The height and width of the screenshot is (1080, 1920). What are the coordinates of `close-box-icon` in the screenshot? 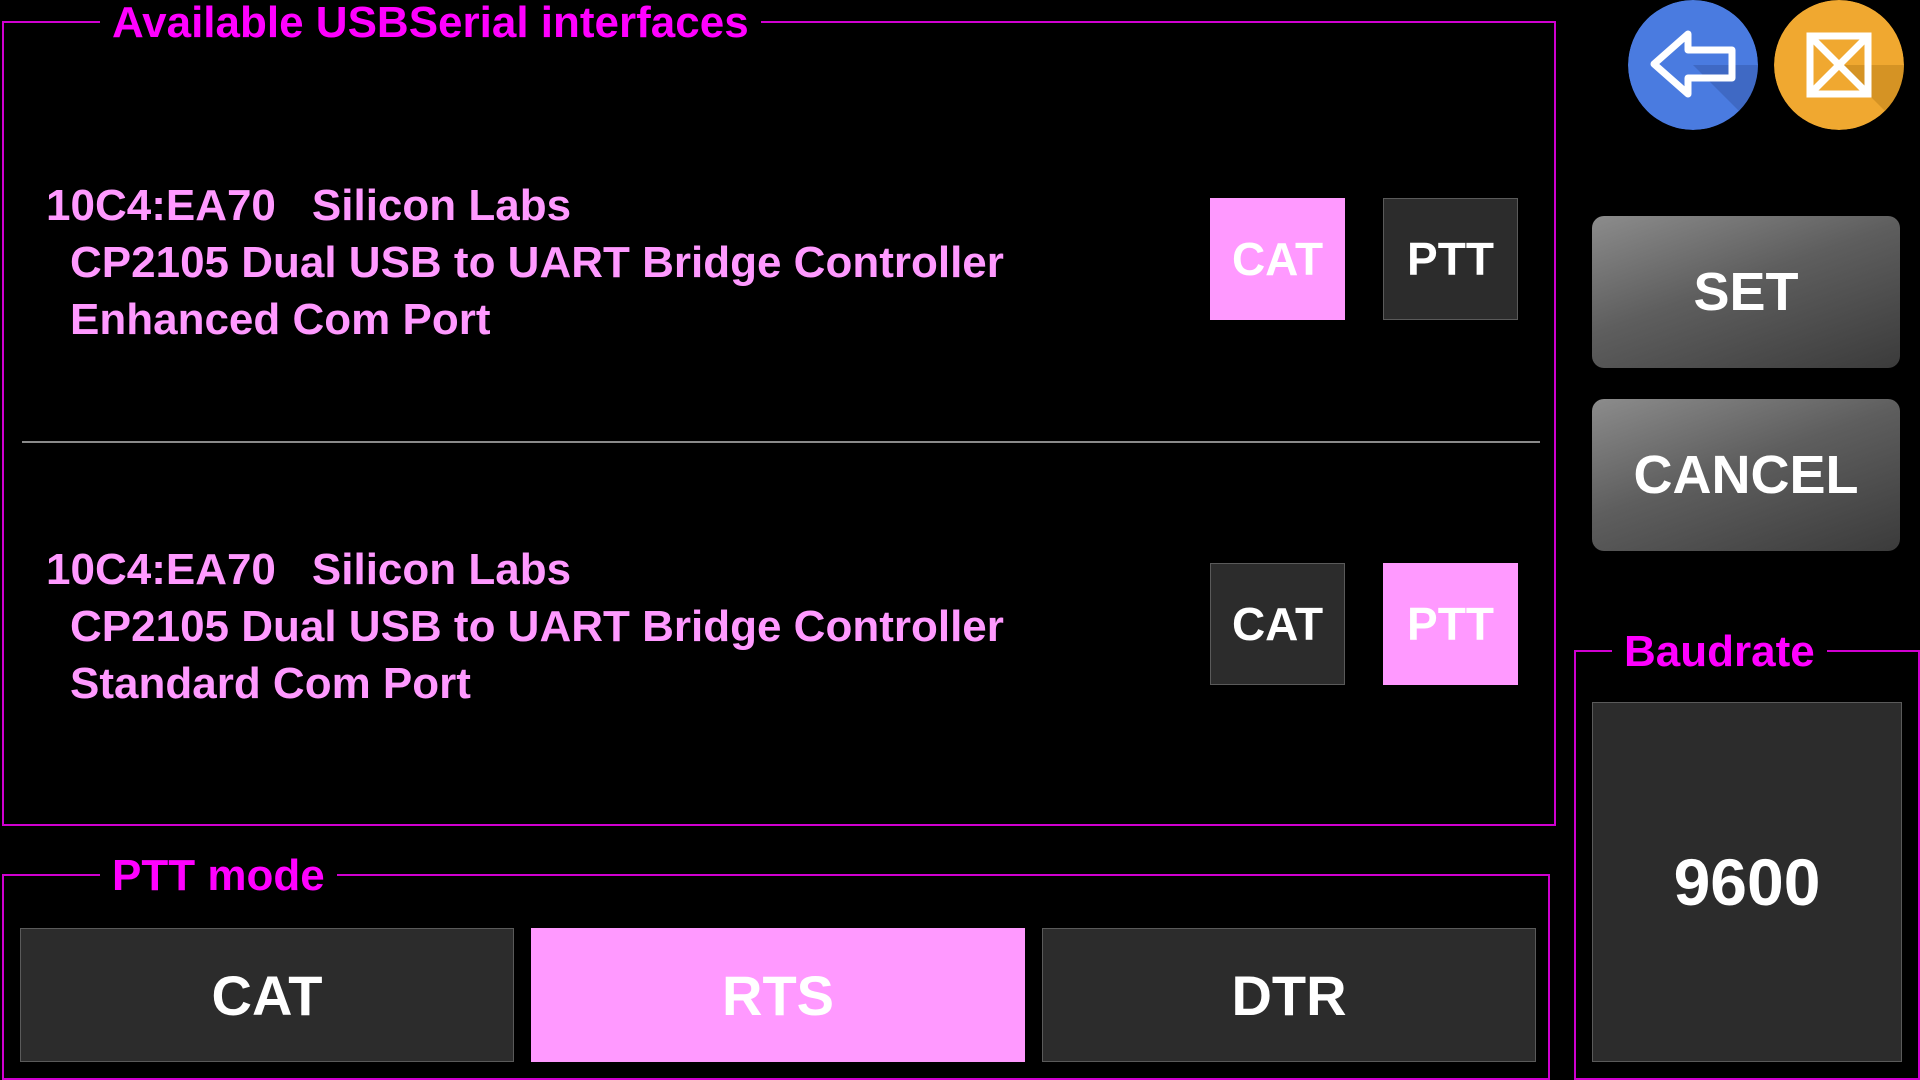 It's located at (1839, 65).